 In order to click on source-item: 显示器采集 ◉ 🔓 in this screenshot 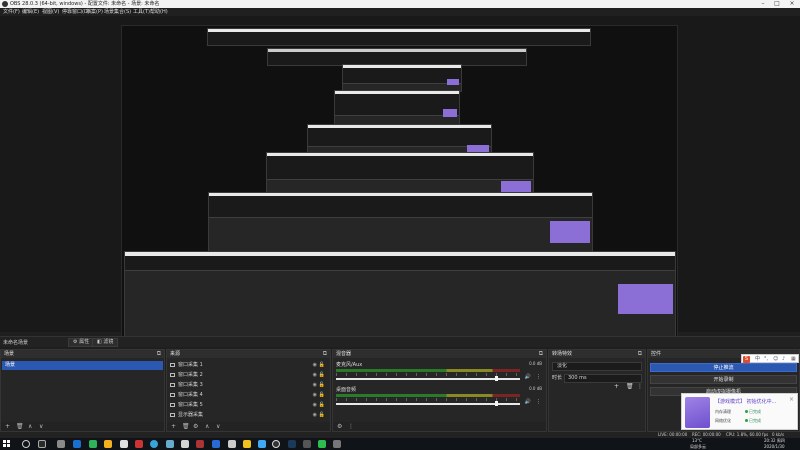, I will do `click(248, 415)`.